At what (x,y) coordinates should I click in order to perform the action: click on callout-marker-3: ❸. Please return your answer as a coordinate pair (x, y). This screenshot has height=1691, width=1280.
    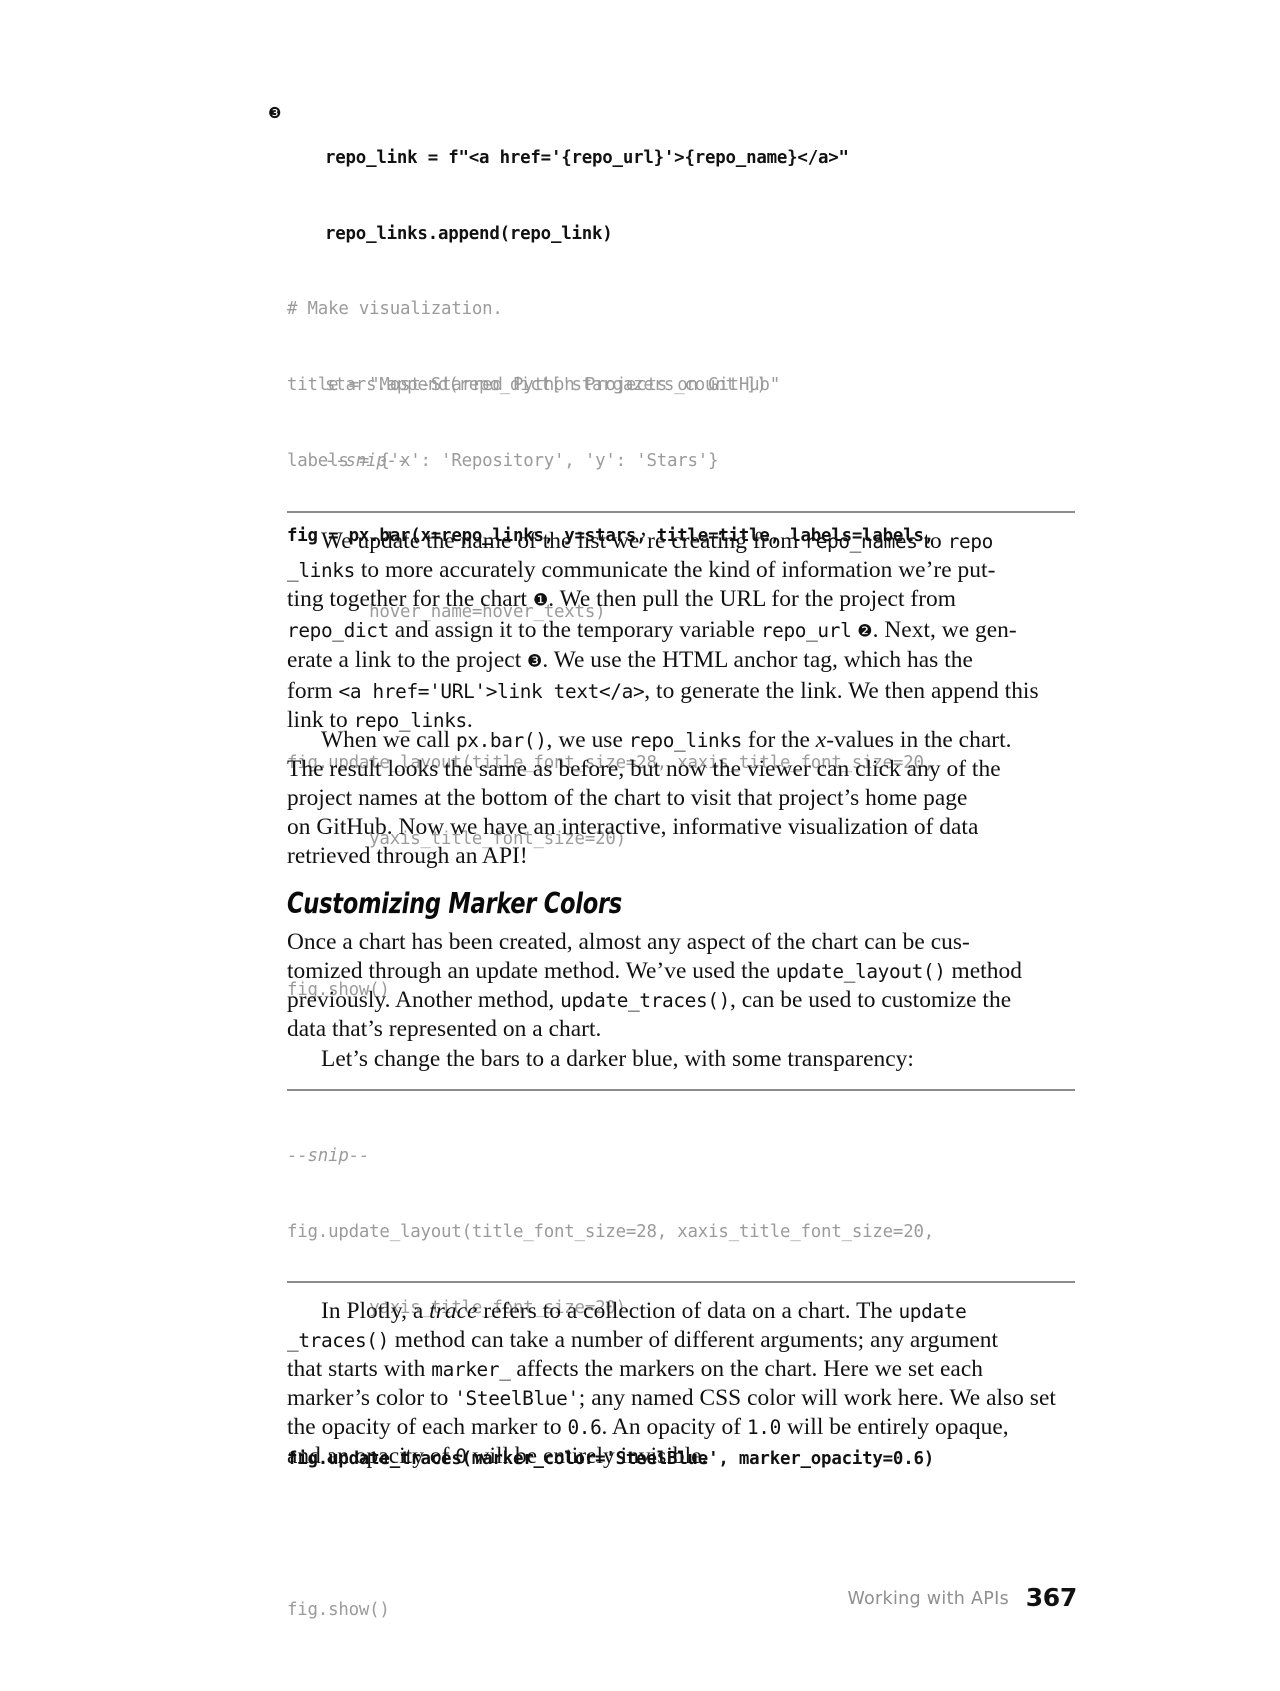
    Looking at the image, I should click on (275, 113).